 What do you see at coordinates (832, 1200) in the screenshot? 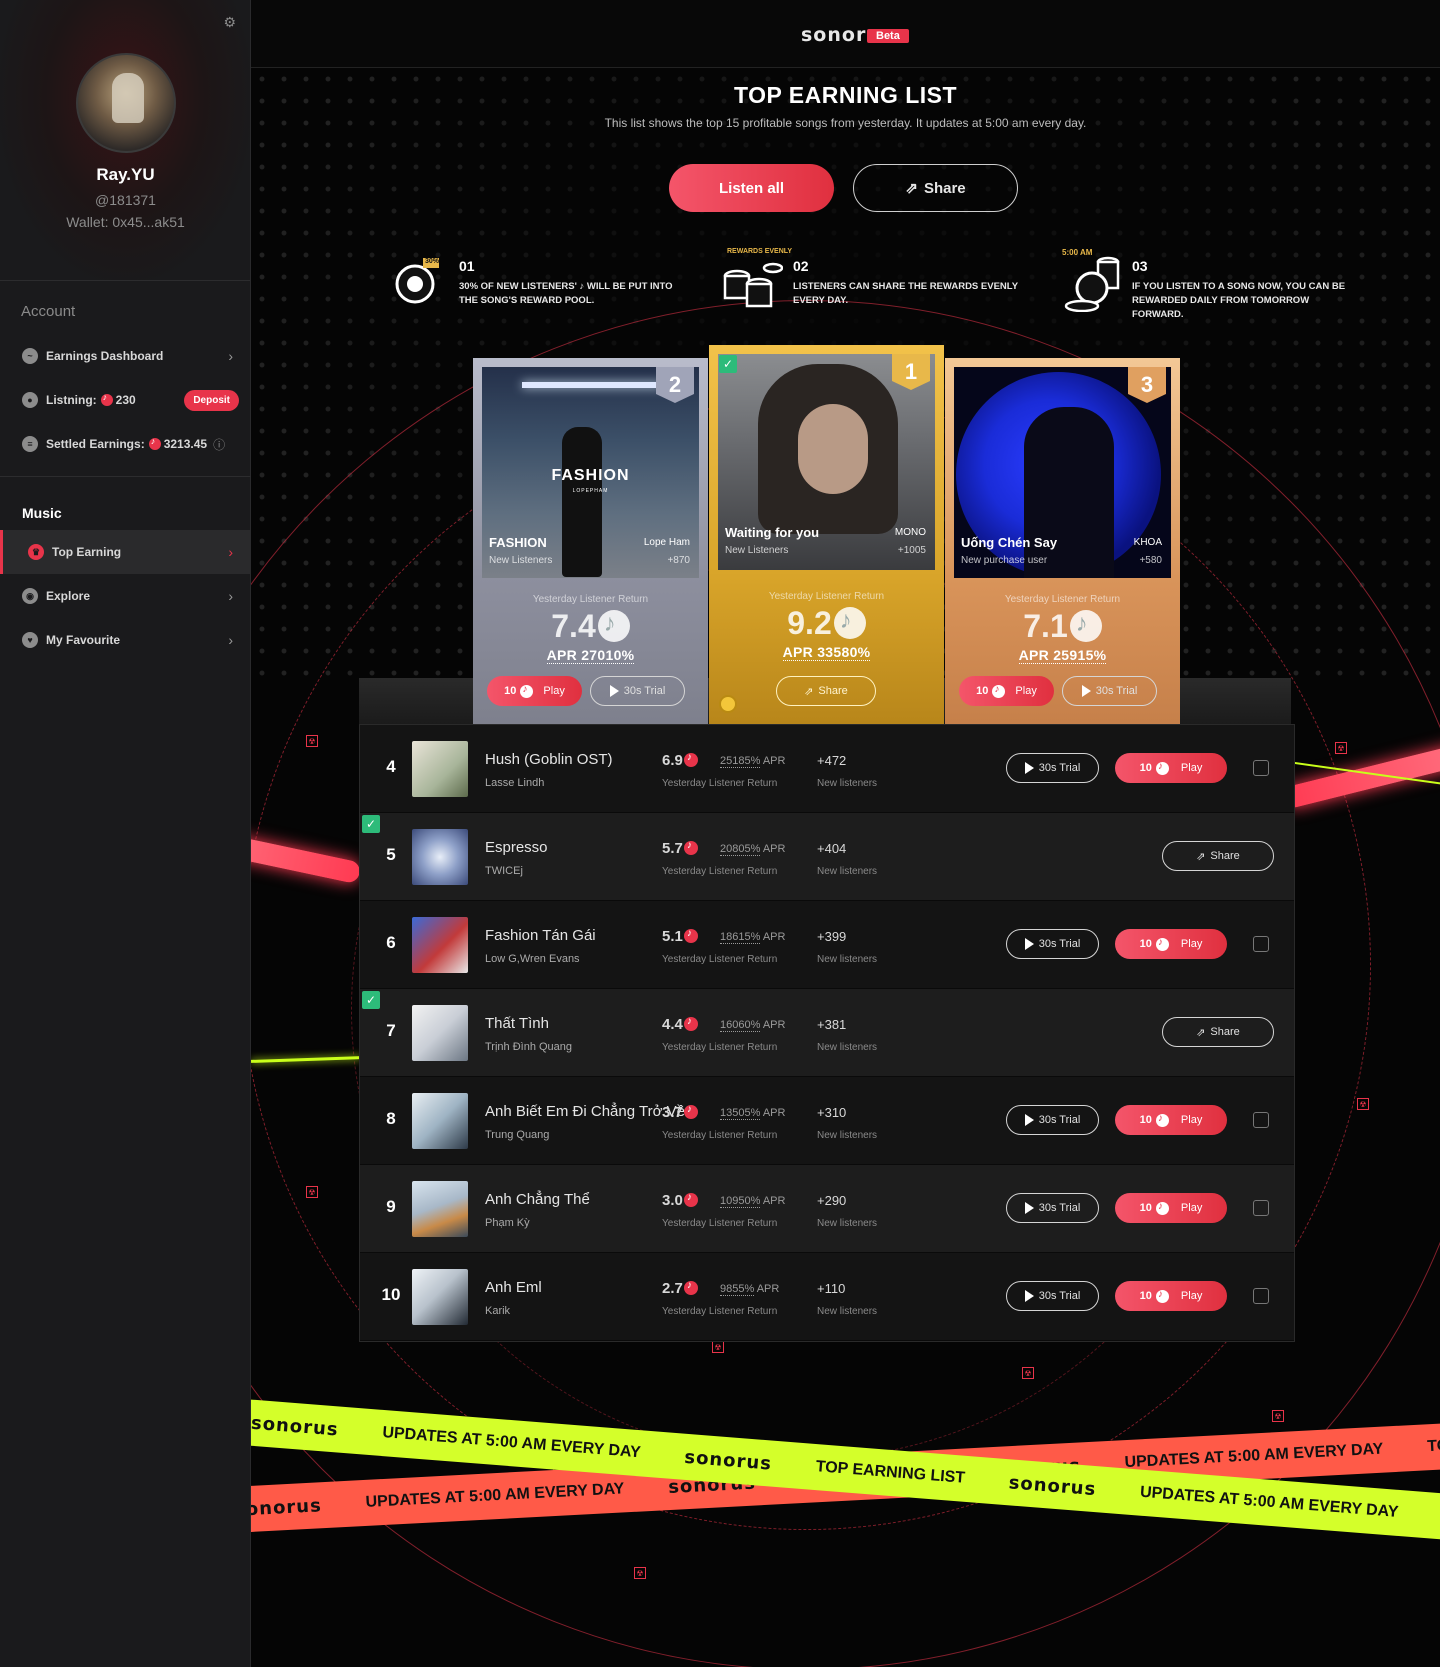
I see `new-listeners-count: +290` at bounding box center [832, 1200].